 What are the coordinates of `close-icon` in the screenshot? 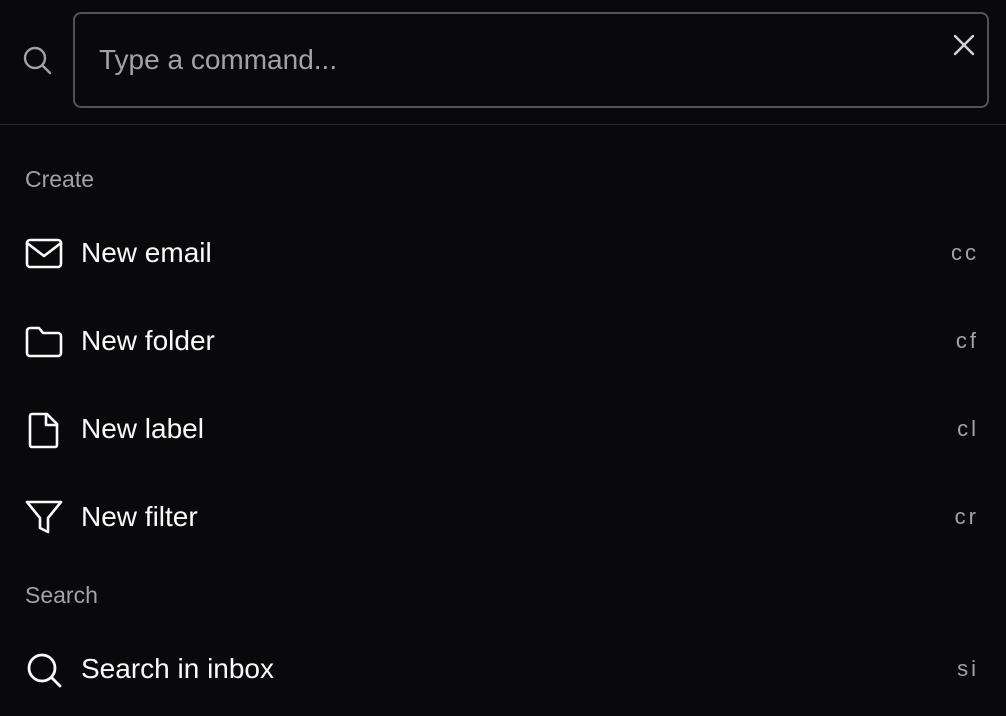 It's located at (964, 45).